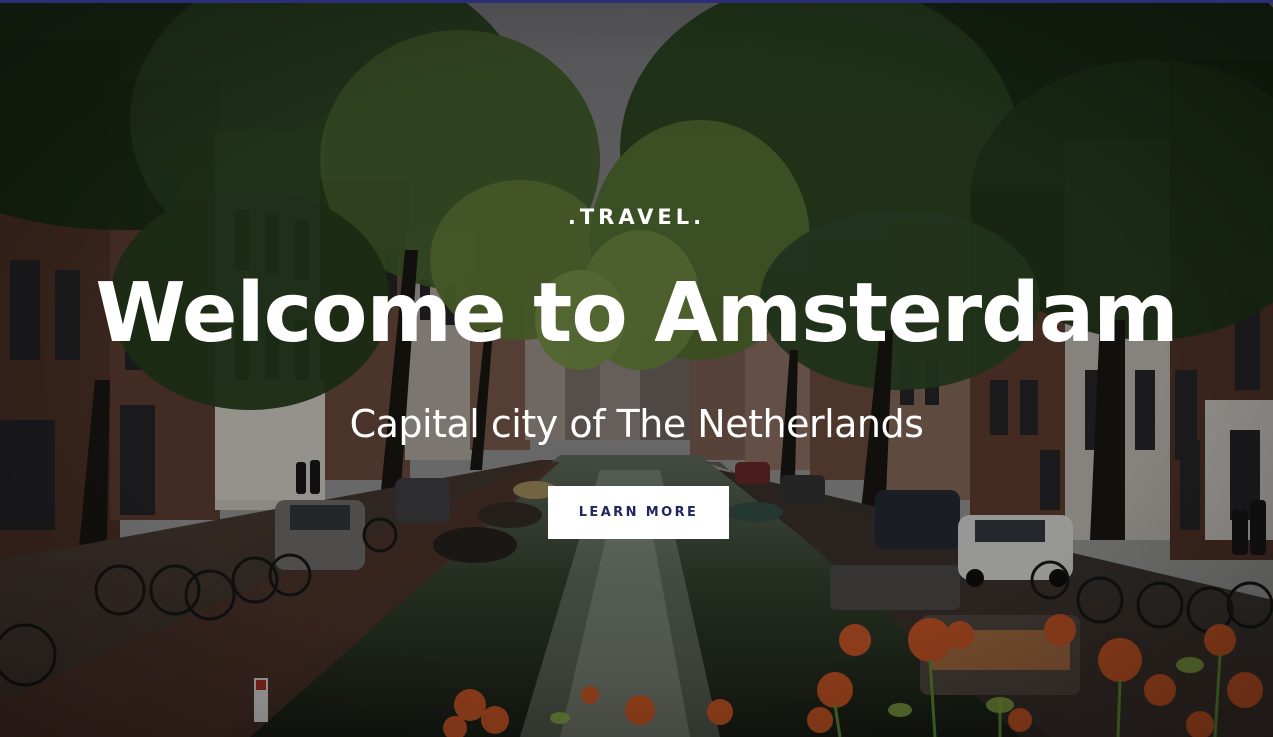  I want to click on hero-eyebrow: .TRAVEL., so click(636, 217).